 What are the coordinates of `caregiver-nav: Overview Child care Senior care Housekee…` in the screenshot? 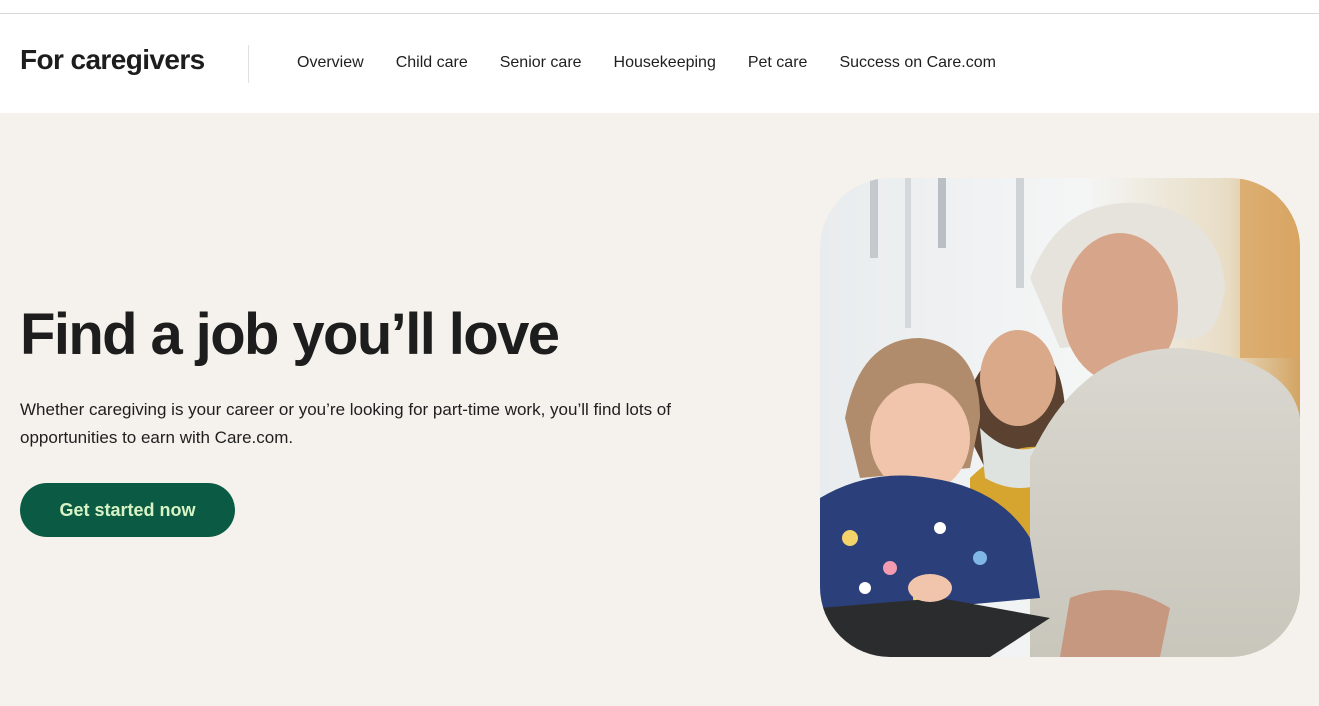 It's located at (662, 63).